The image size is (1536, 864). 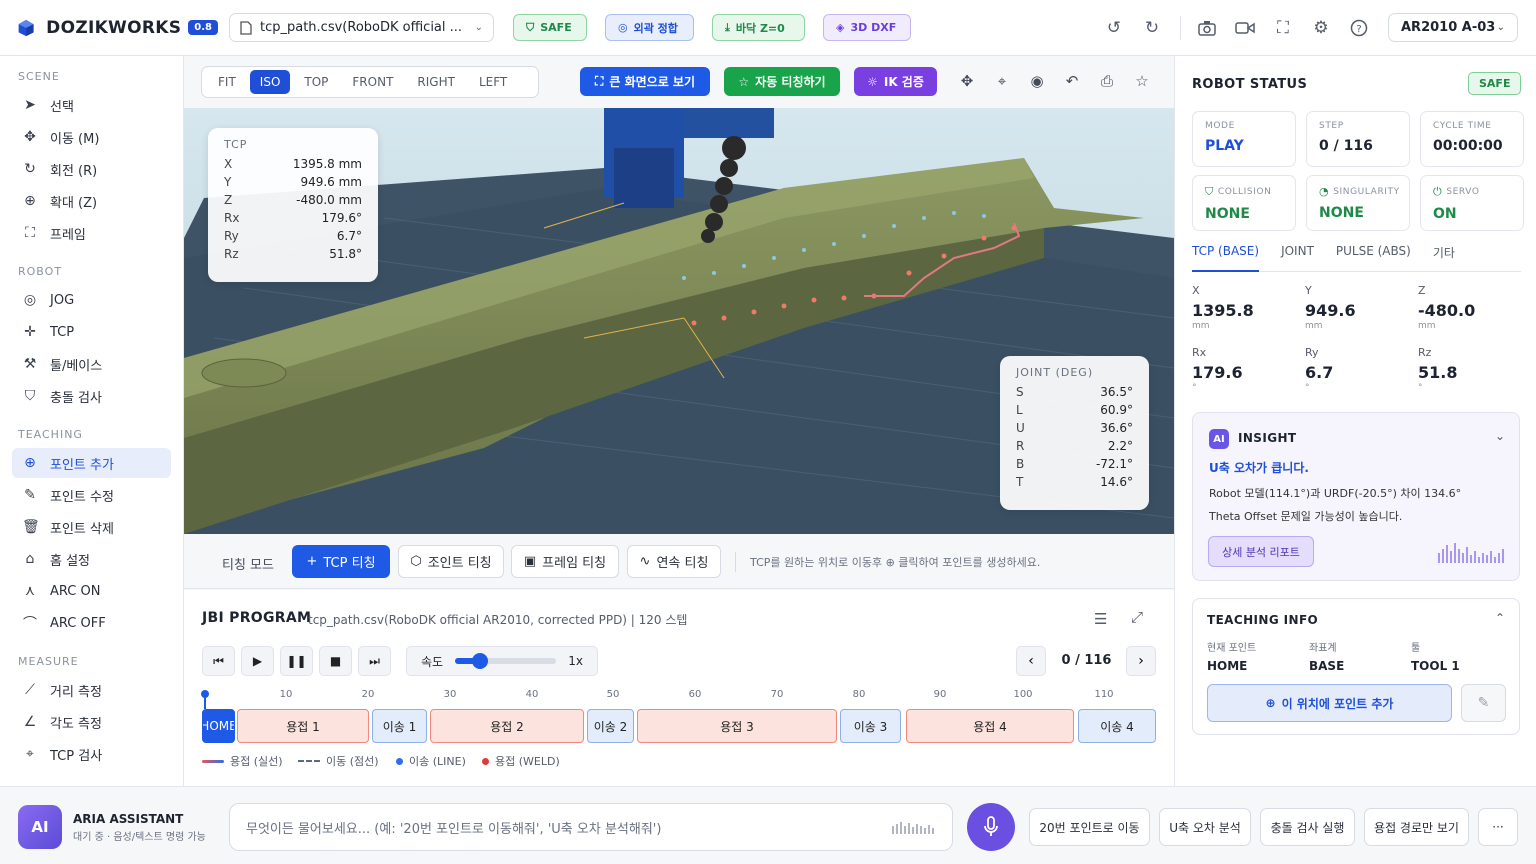 What do you see at coordinates (91, 754) in the screenshot?
I see `sidebar-item-3-2: ⌖ TCP 검사` at bounding box center [91, 754].